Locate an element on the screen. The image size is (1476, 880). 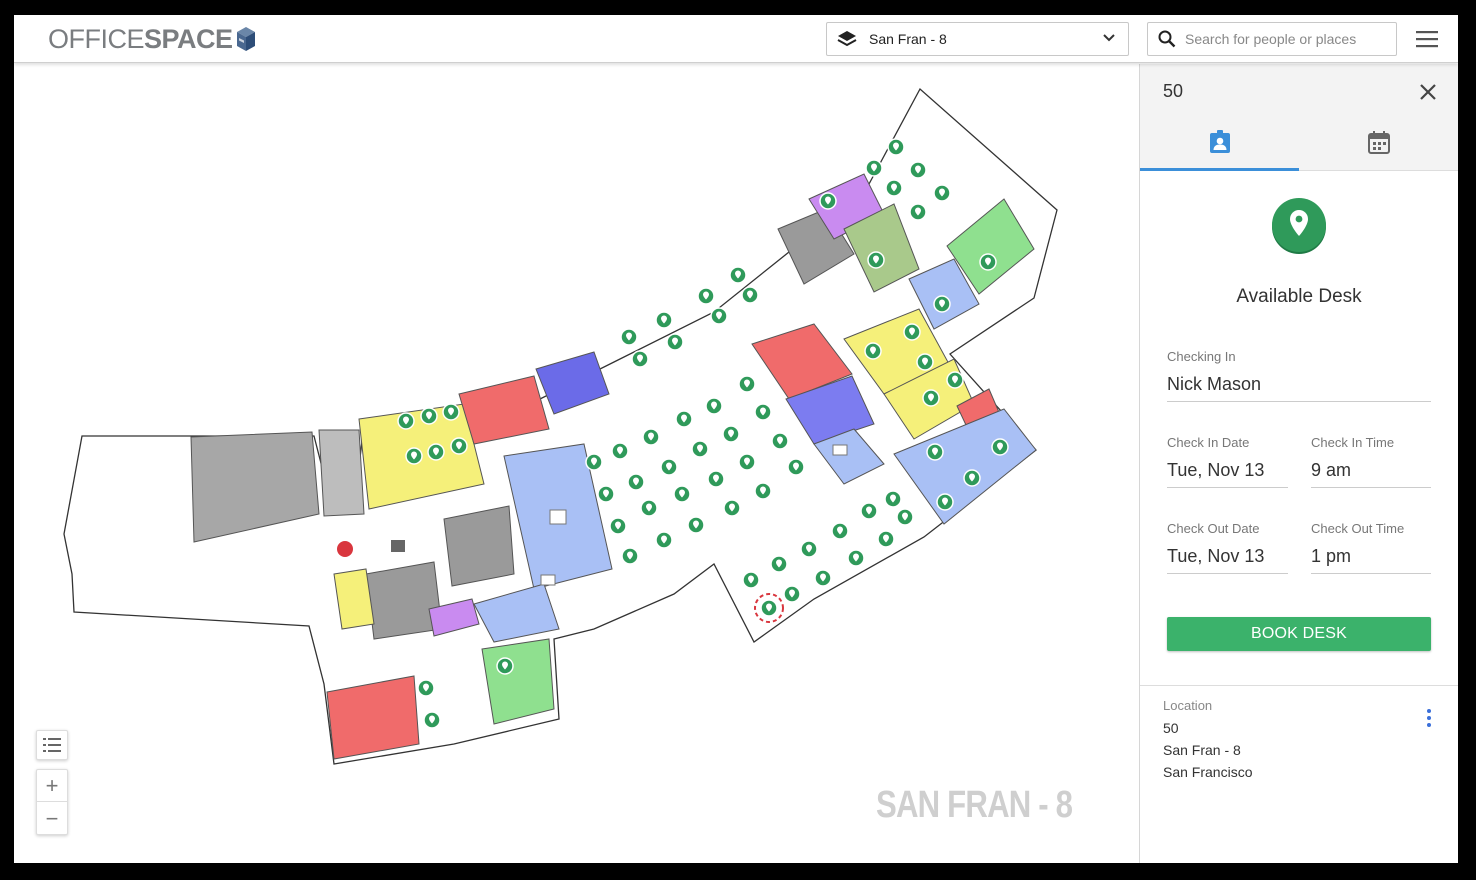
zoom-in-button: + is located at coordinates (52, 786).